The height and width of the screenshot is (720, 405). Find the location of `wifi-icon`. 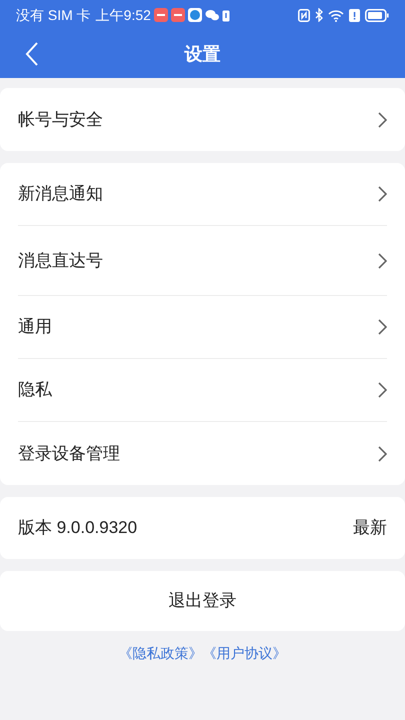

wifi-icon is located at coordinates (336, 15).